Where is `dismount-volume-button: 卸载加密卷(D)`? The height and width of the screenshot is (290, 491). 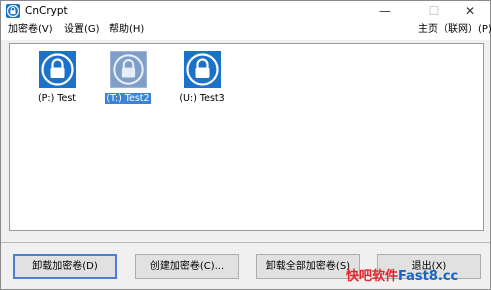
dismount-volume-button: 卸载加密卷(D) is located at coordinates (65, 266).